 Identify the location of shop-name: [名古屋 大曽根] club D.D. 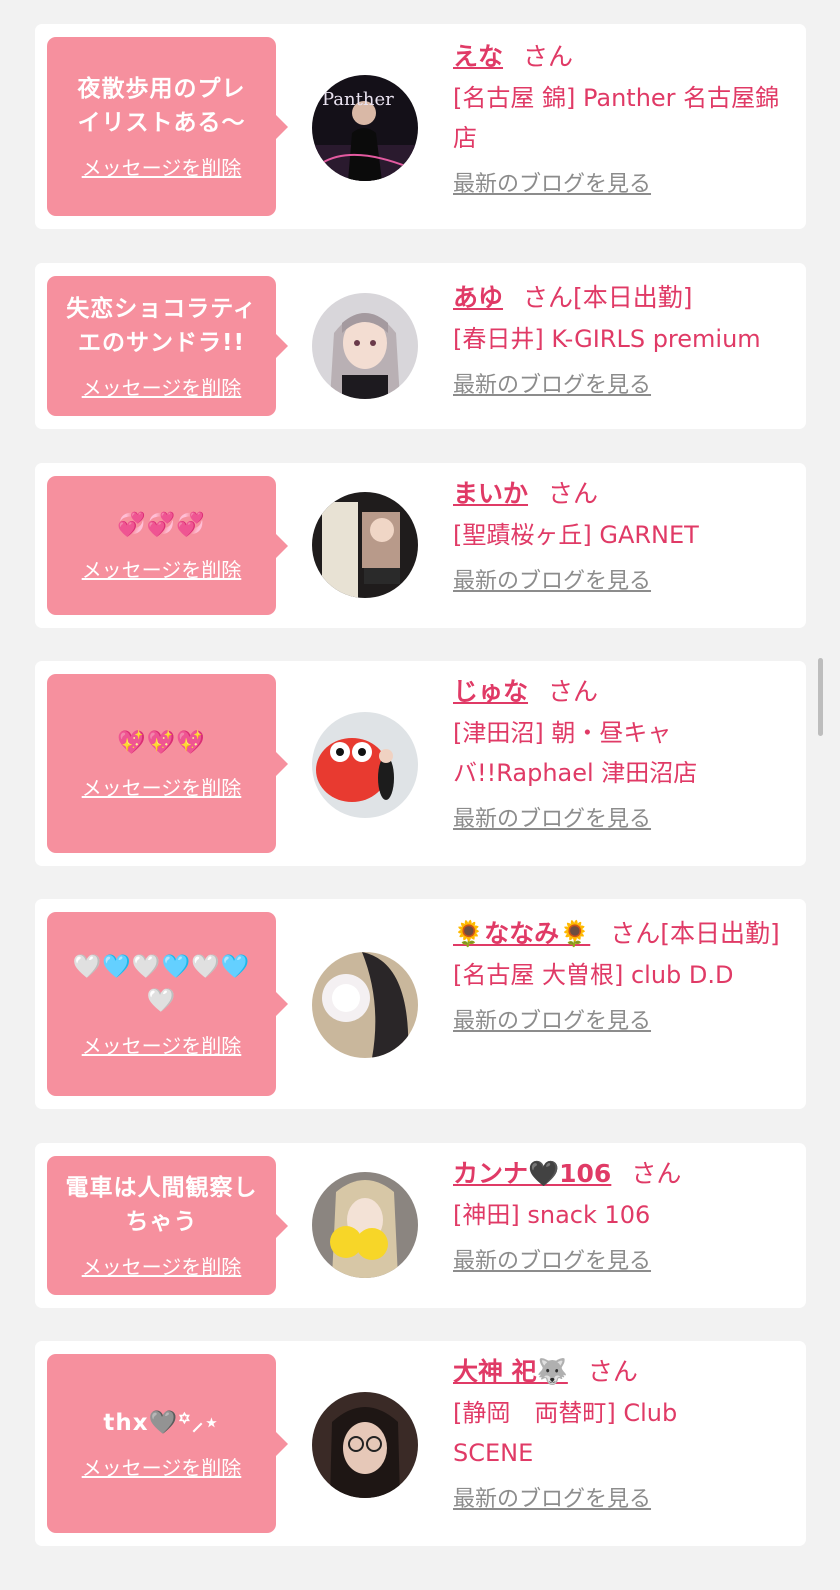
(593, 975).